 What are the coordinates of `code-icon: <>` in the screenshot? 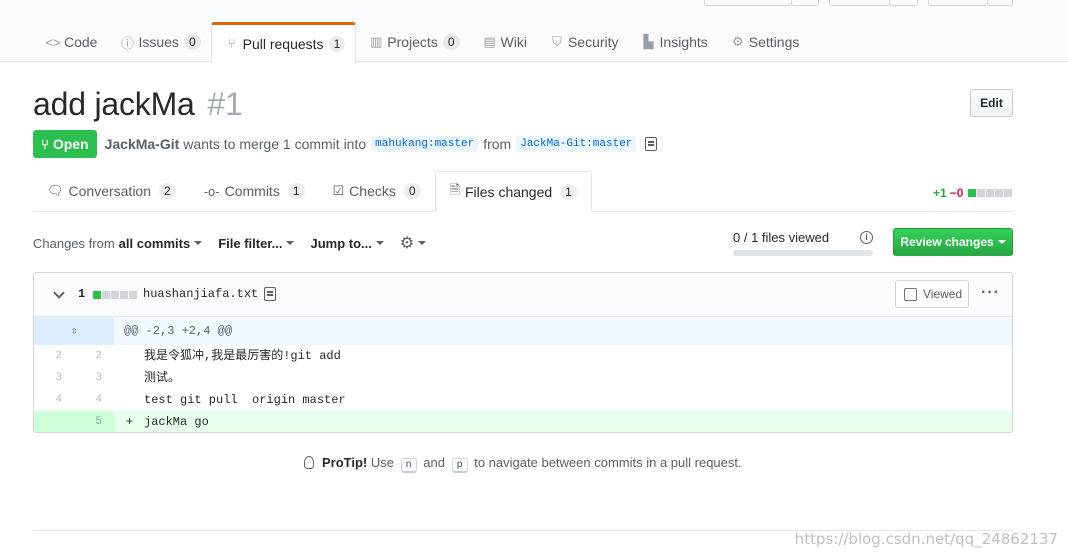 It's located at (53, 42).